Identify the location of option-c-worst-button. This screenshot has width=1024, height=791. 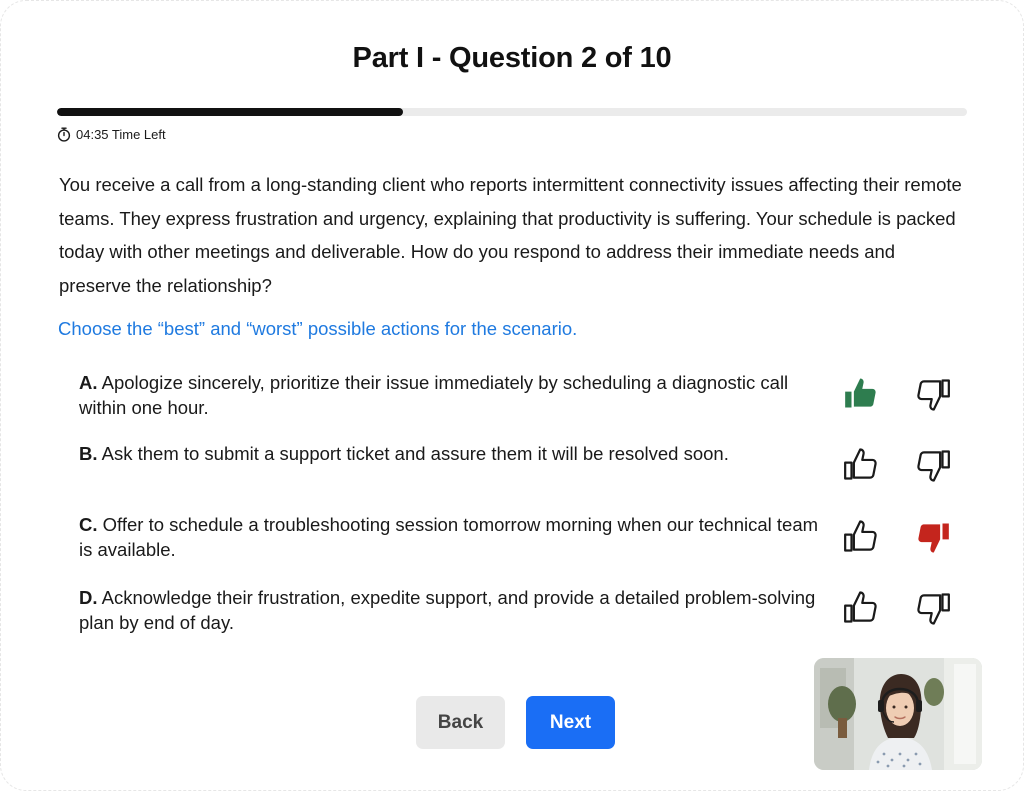
(933, 537).